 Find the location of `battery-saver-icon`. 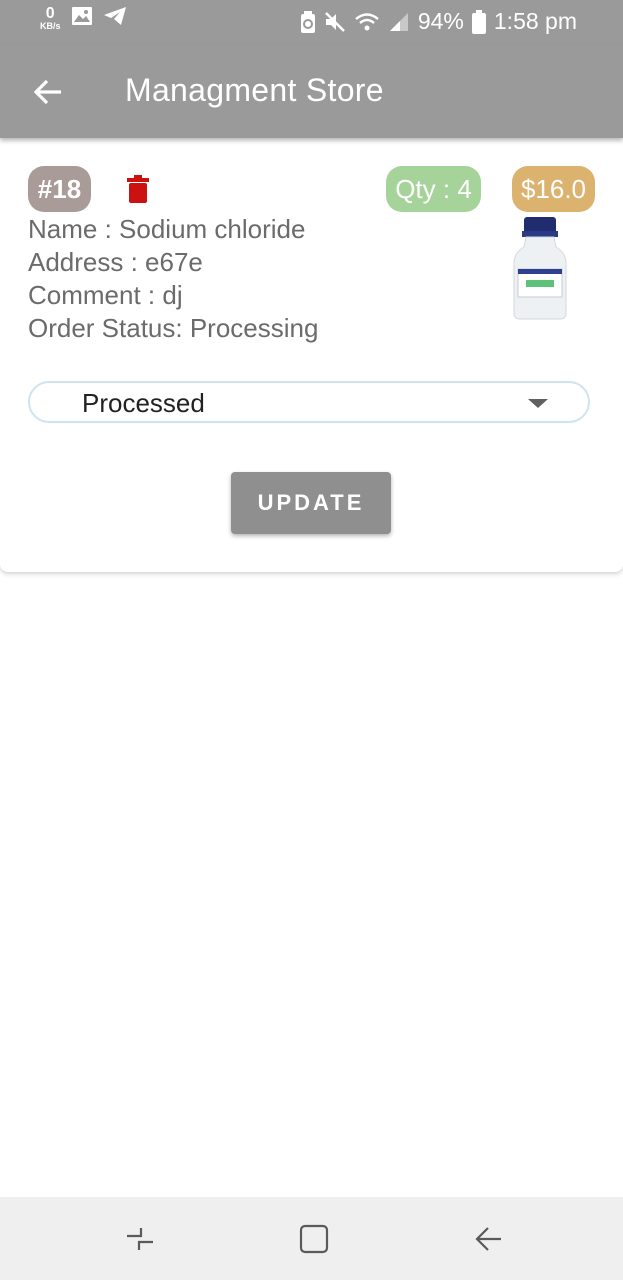

battery-saver-icon is located at coordinates (308, 21).